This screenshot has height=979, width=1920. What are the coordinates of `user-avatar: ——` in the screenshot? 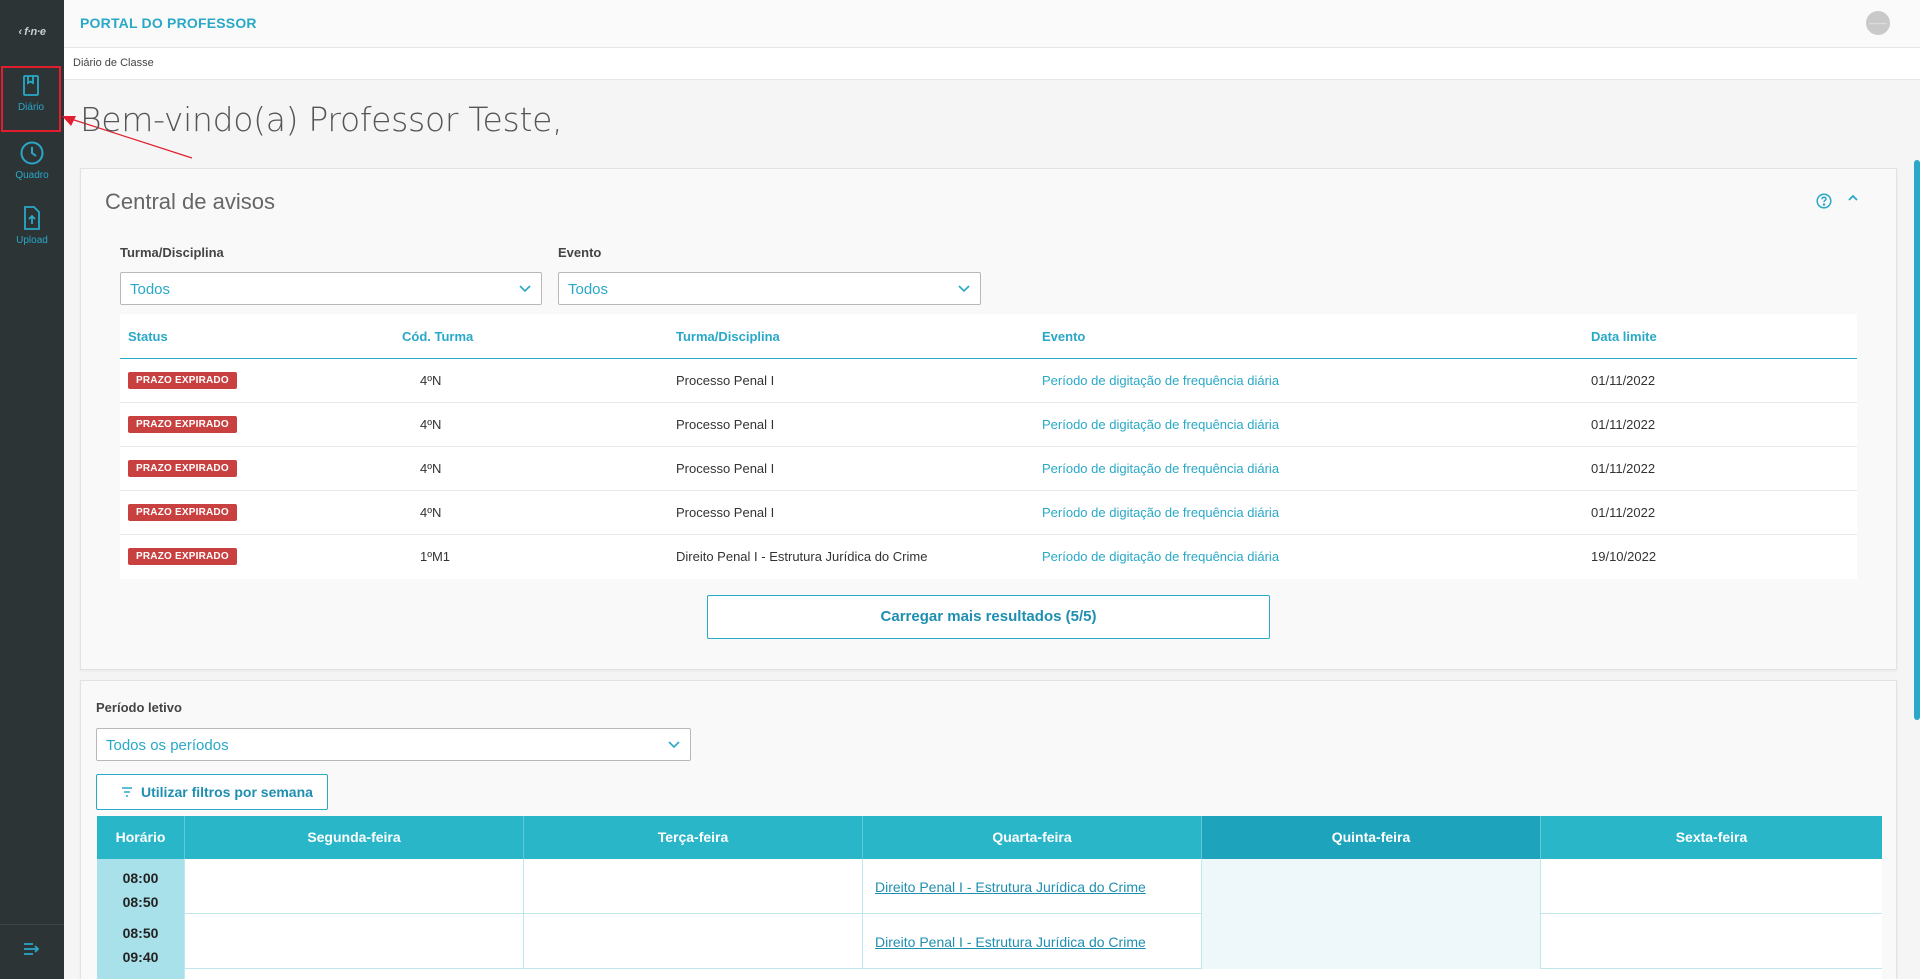 It's located at (1878, 23).